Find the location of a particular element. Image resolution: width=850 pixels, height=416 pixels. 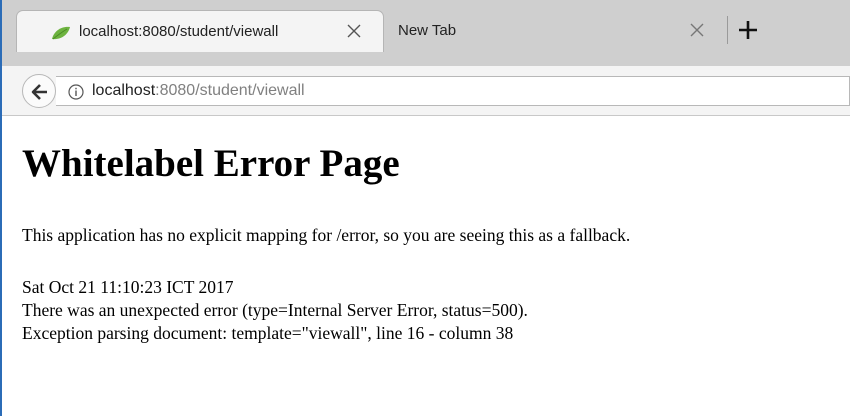

tab-active: localhost:8080/student/viewall is located at coordinates (200, 31).